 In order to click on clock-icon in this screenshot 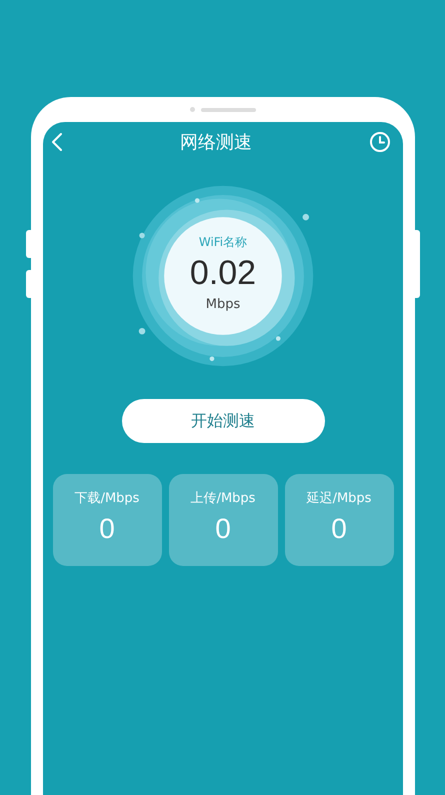, I will do `click(380, 142)`.